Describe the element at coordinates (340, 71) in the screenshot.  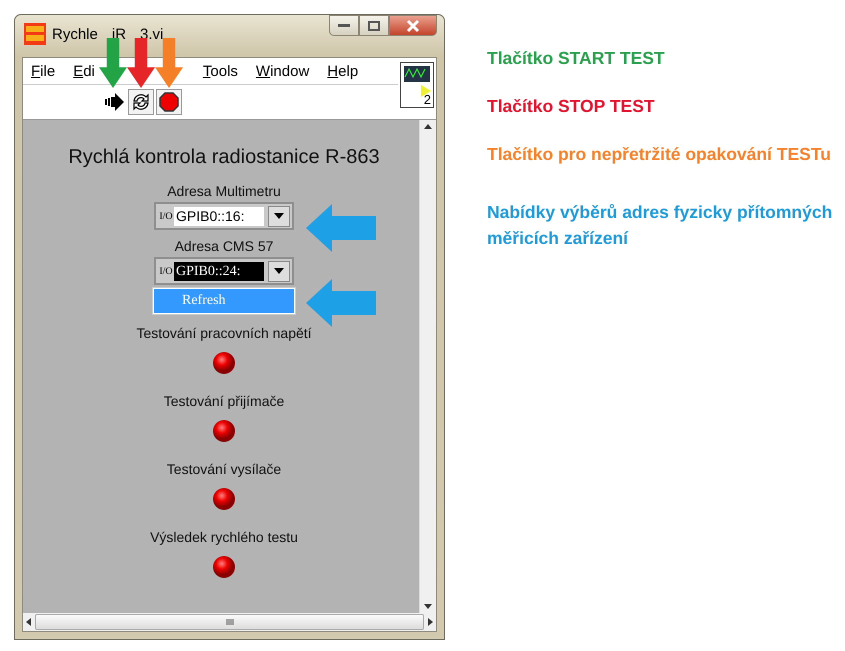
I see `menu-item: Help` at that location.